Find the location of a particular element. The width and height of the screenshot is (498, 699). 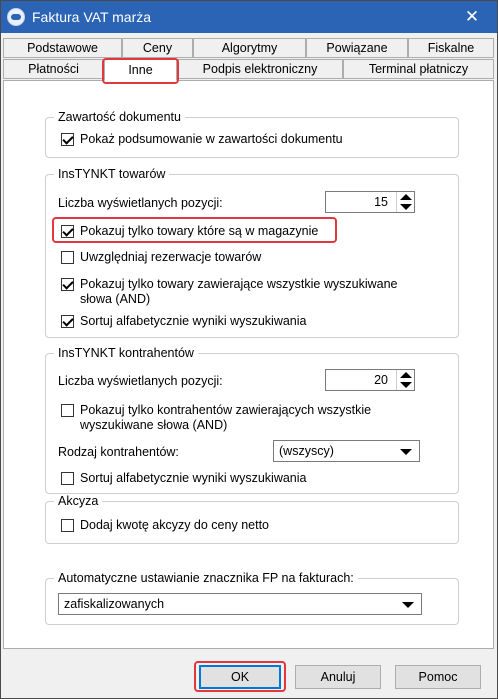

tab-platnosci: Płatności is located at coordinates (53, 69).